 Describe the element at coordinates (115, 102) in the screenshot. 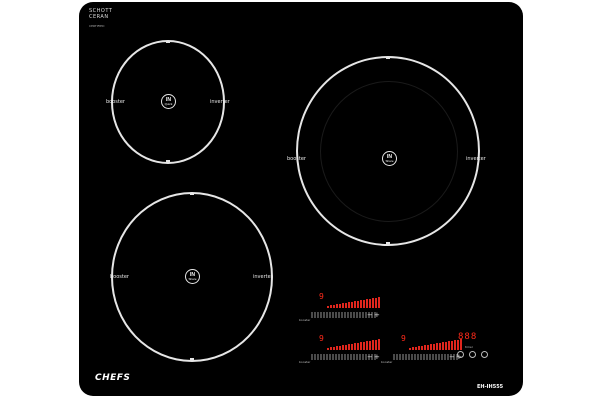

I see `zone-top-left-booster-label: booster` at that location.